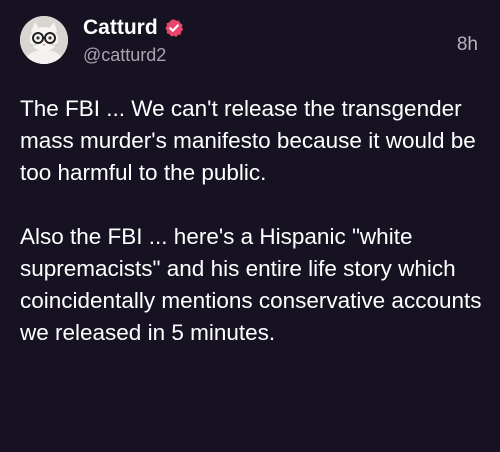 Image resolution: width=500 pixels, height=452 pixels. I want to click on avatar-image, so click(44, 40).